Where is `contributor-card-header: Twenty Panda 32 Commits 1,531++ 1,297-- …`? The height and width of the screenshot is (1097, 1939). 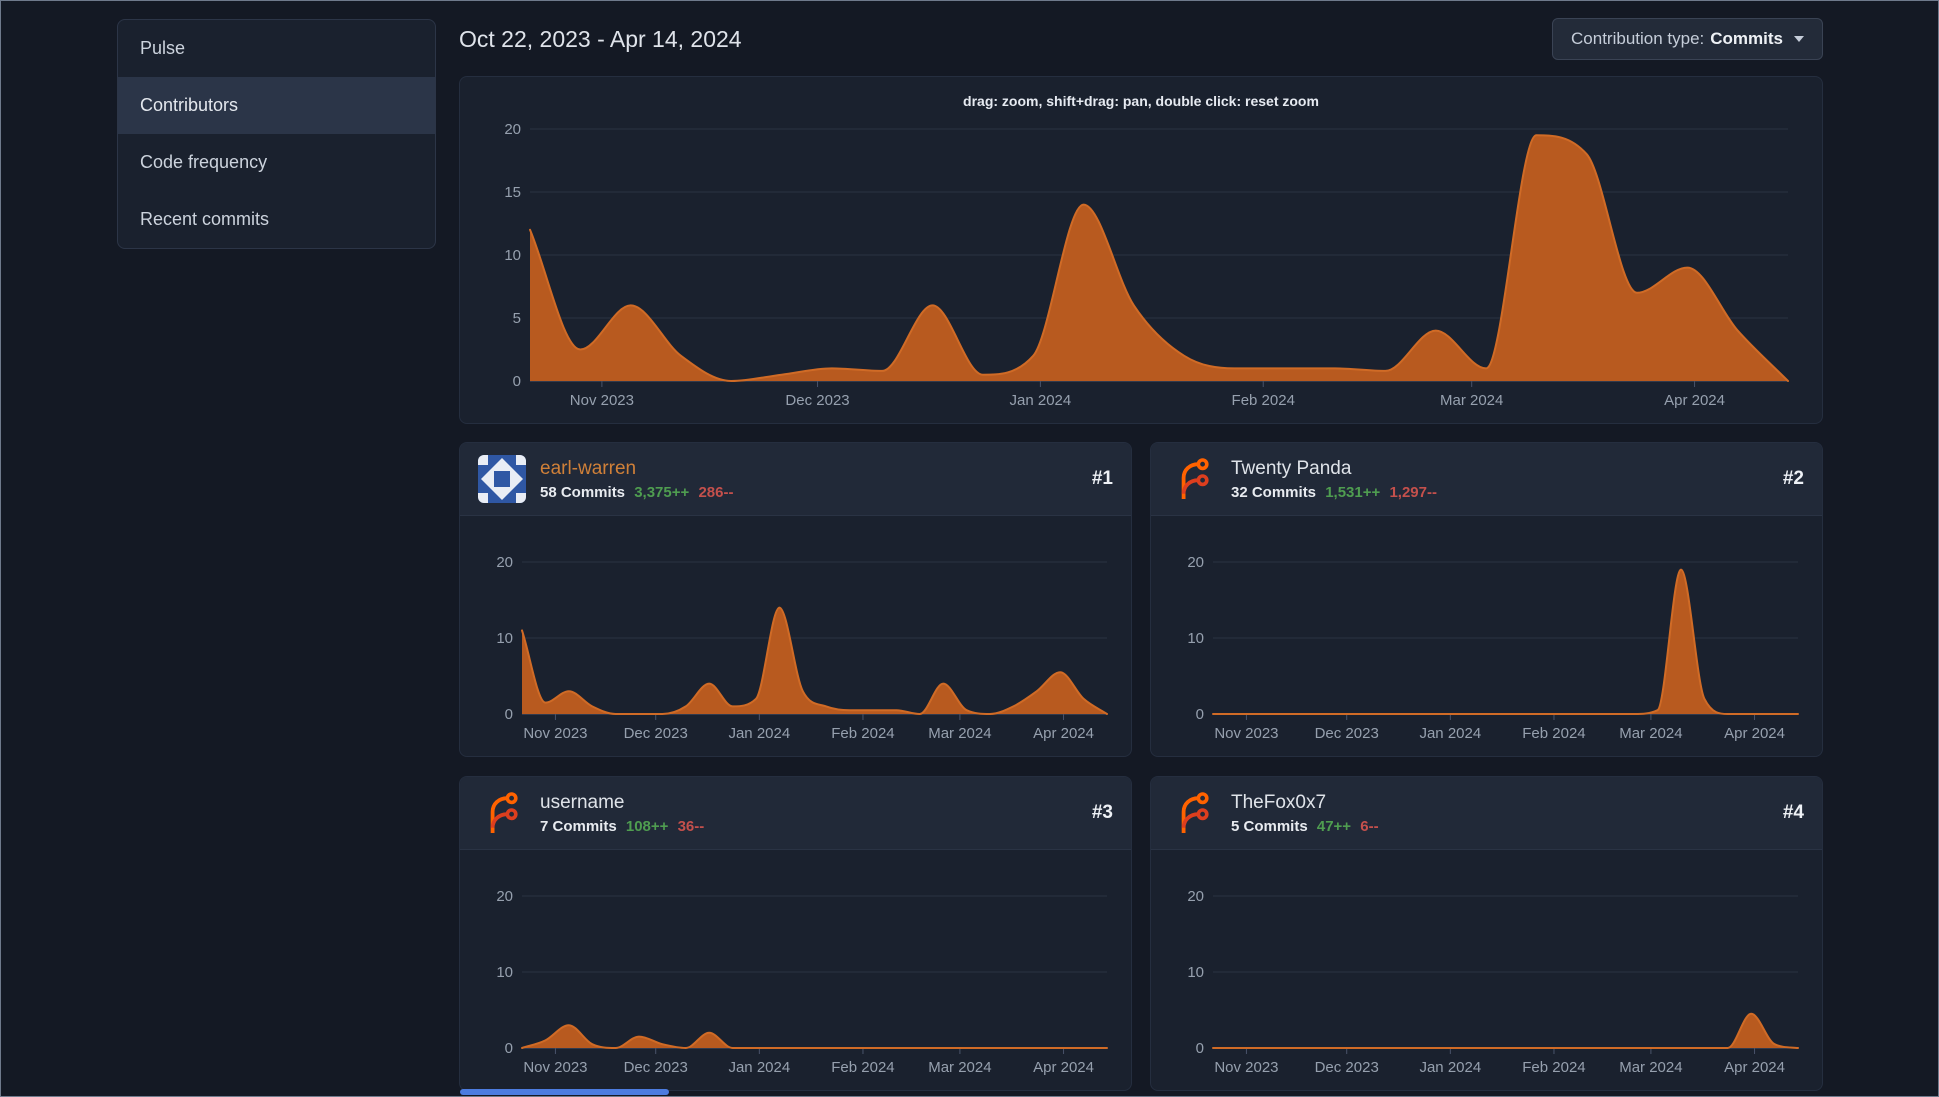 contributor-card-header: Twenty Panda 32 Commits 1,531++ 1,297-- … is located at coordinates (1486, 479).